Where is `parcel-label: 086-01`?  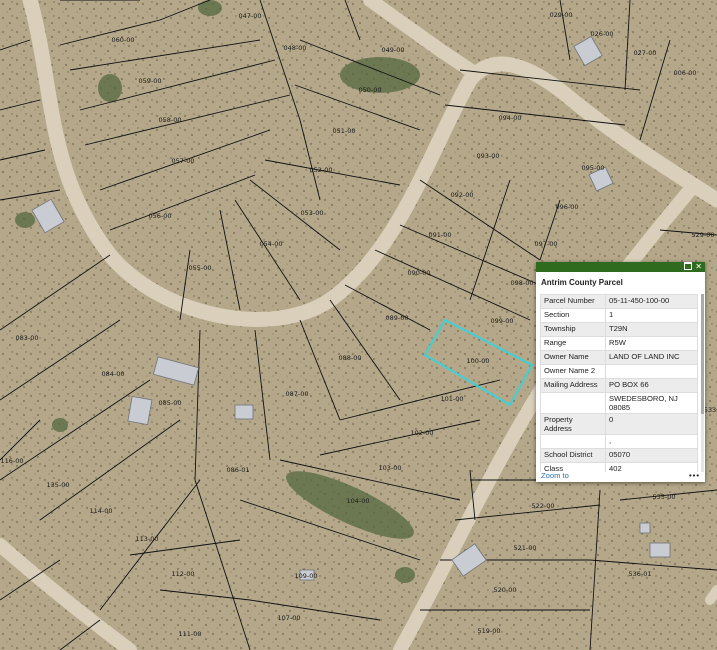
parcel-label: 086-01 is located at coordinates (237, 470).